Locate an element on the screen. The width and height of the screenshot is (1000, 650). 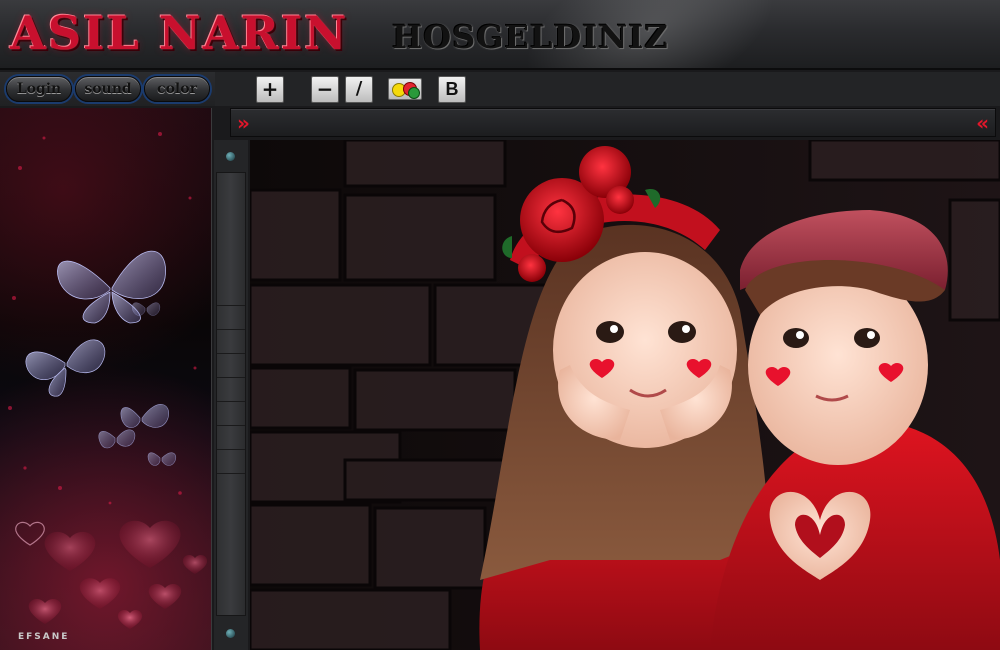
smileys-button is located at coordinates (405, 89).